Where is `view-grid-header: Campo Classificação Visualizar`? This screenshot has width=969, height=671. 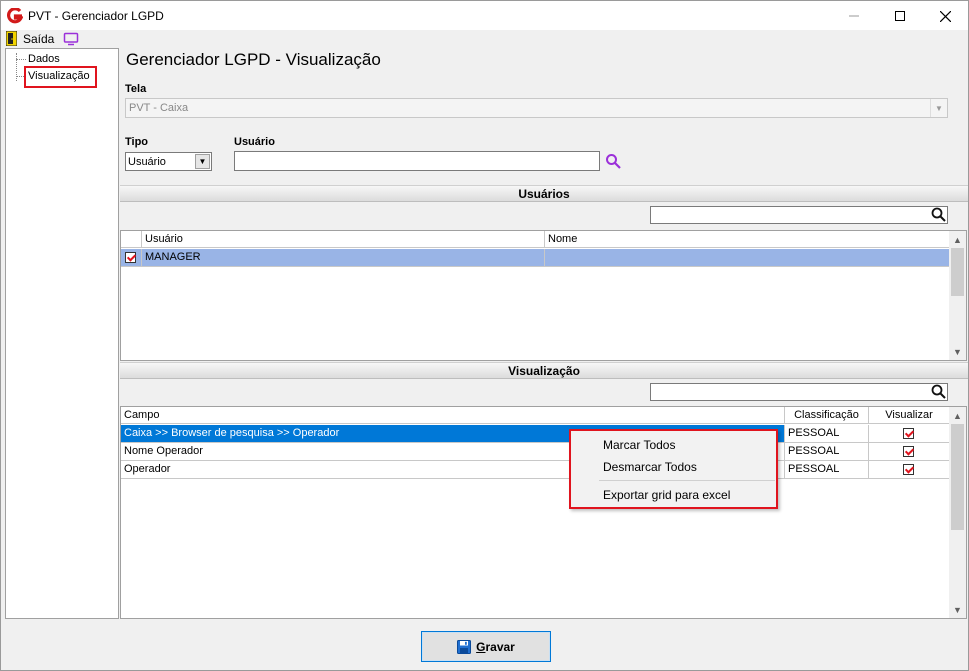 view-grid-header: Campo Classificação Visualizar is located at coordinates (535, 415).